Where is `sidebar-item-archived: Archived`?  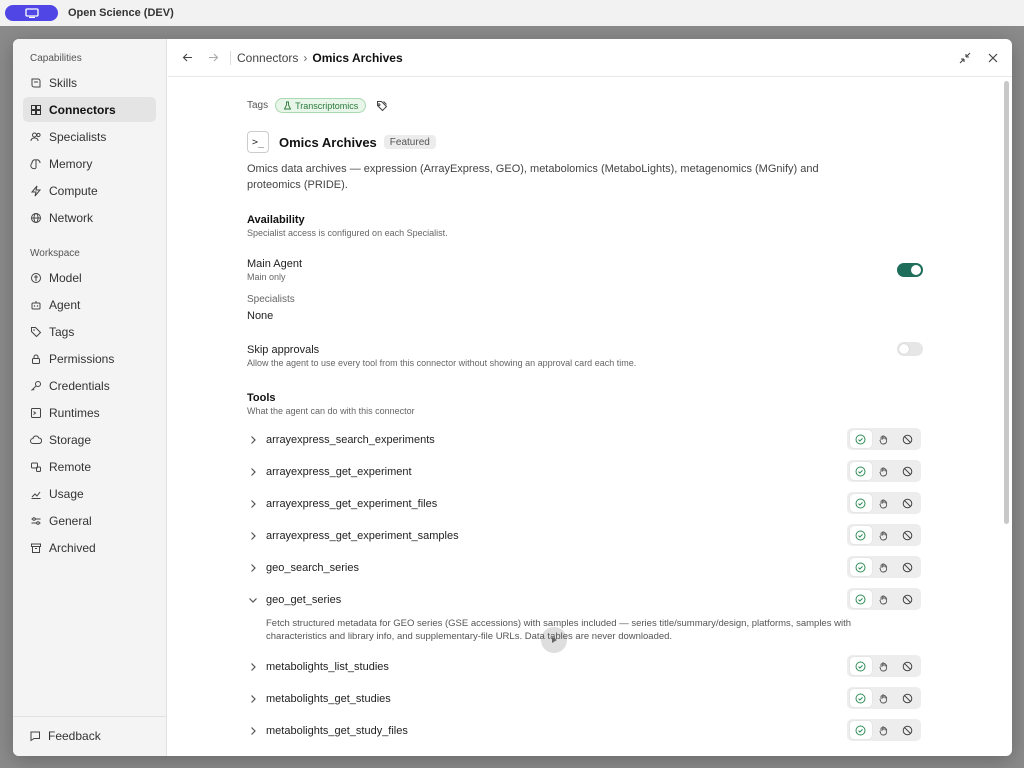
sidebar-item-archived: Archived is located at coordinates (89, 547).